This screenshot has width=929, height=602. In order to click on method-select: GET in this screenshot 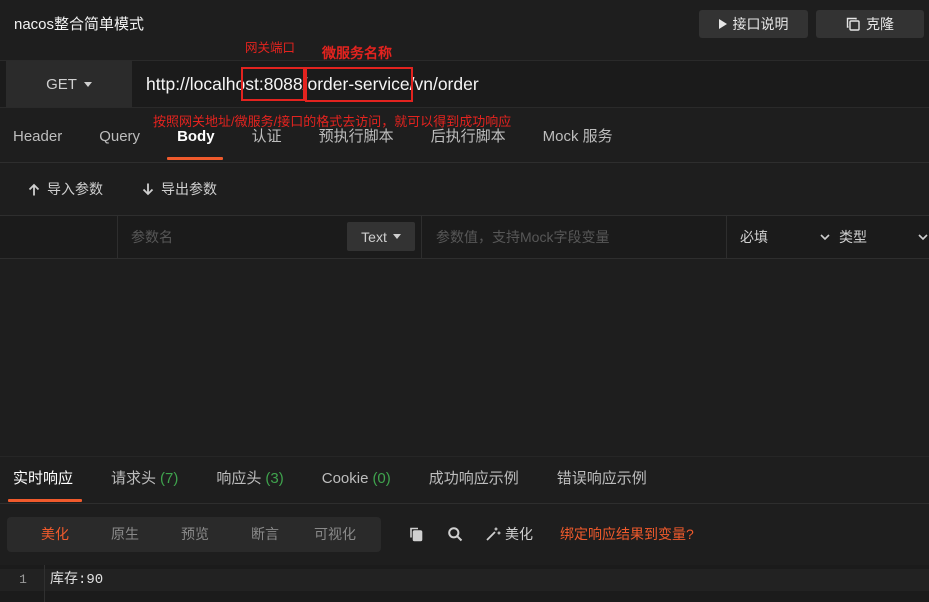, I will do `click(69, 84)`.